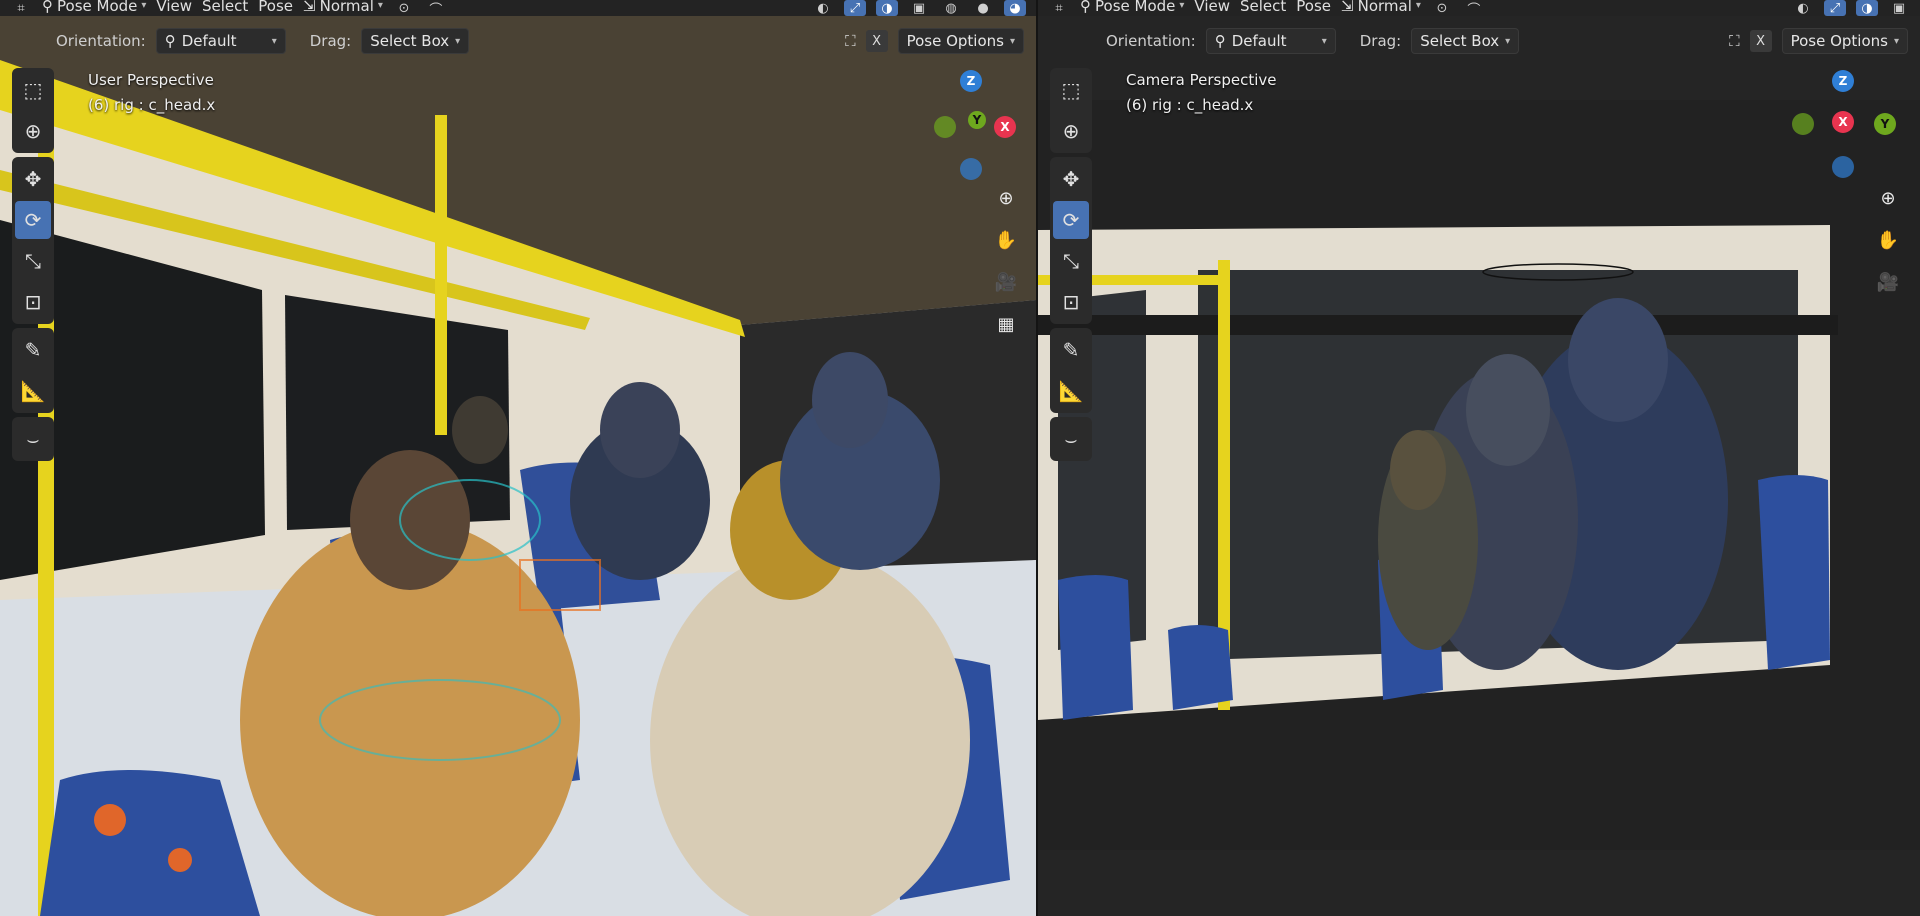  Describe the element at coordinates (1201, 93) in the screenshot. I see `viewport-info: Camera Perspective (6) rig : c_head.x` at that location.